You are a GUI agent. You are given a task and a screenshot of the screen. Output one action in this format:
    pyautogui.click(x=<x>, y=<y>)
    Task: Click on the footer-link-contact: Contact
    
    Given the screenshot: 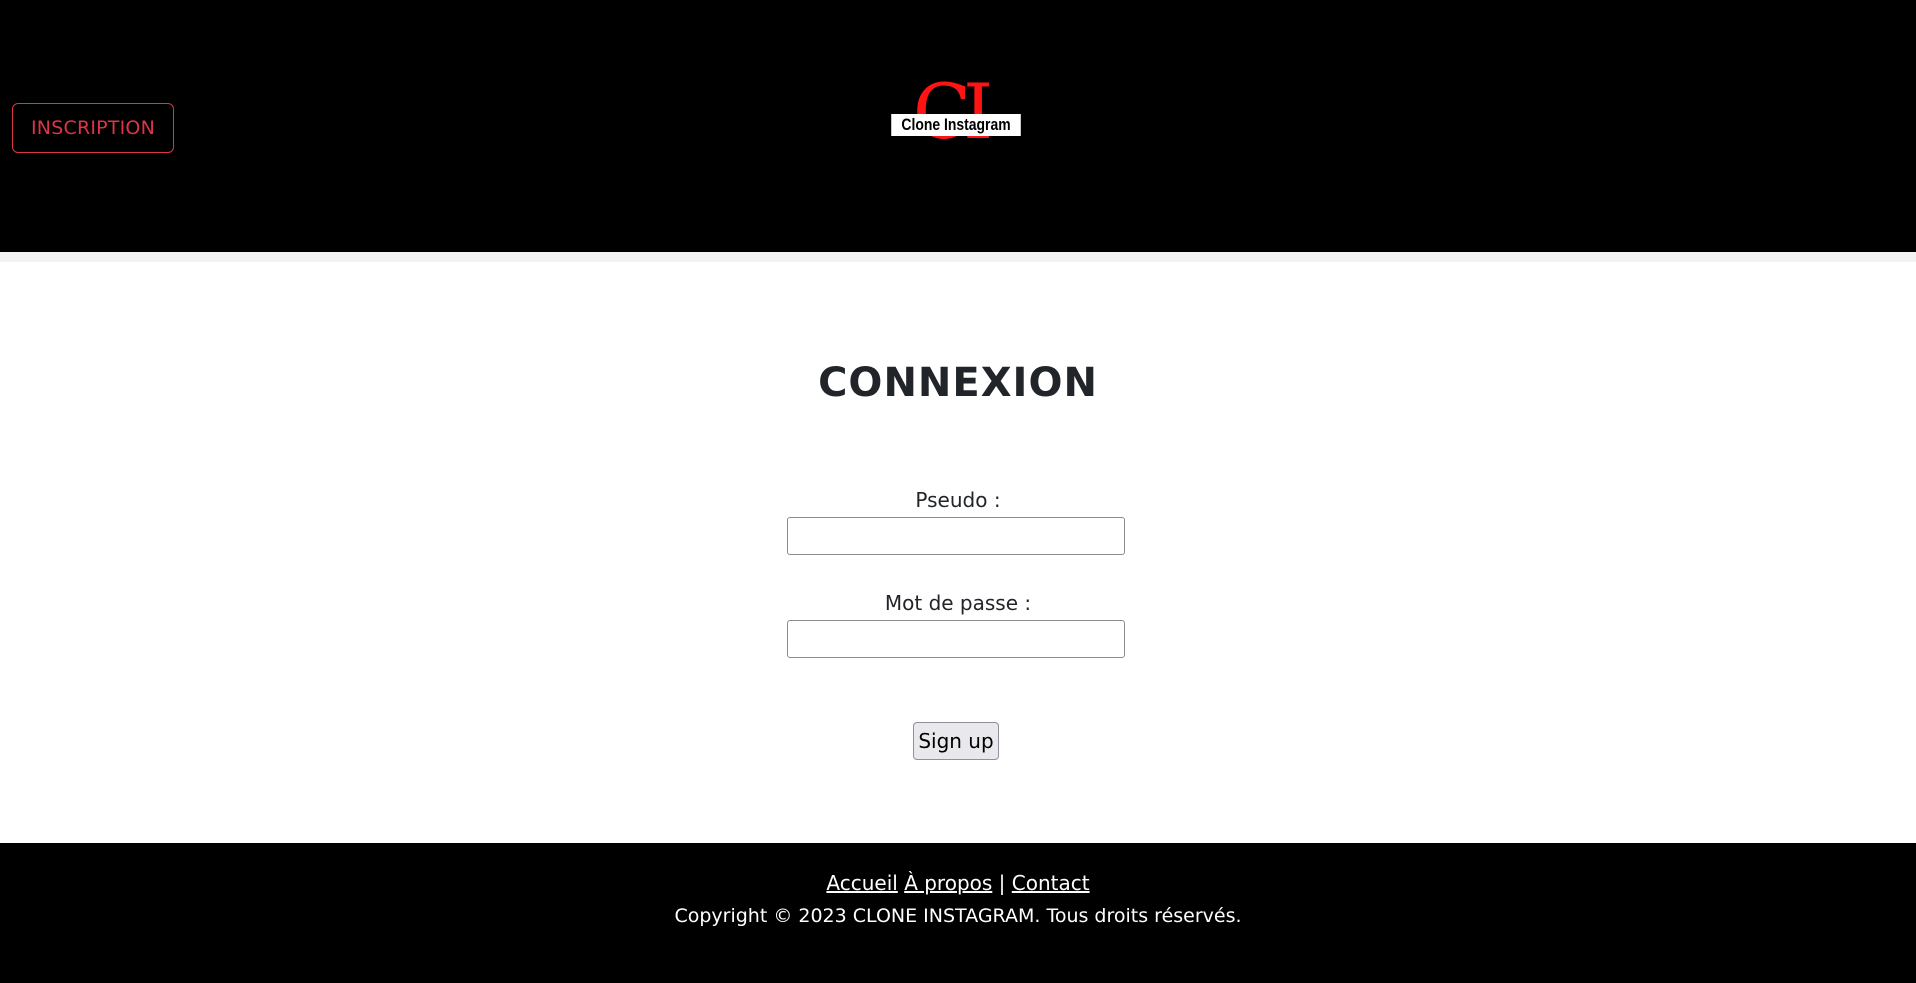 What is the action you would take?
    pyautogui.click(x=1051, y=883)
    